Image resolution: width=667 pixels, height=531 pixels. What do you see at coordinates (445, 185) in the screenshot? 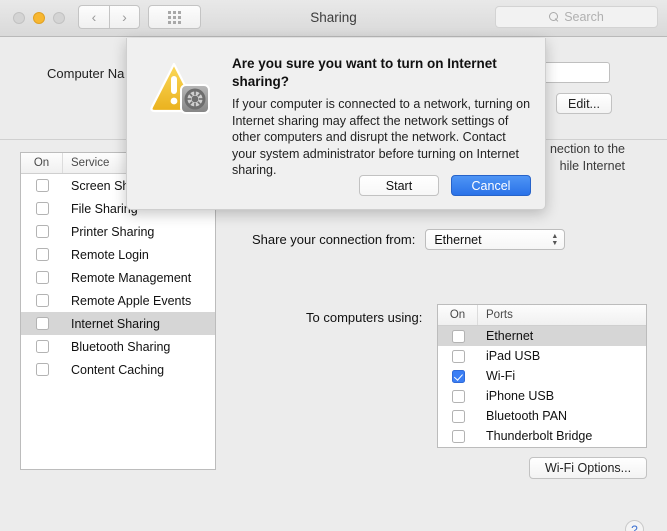
I see `dialog-button-row: Start Cancel` at bounding box center [445, 185].